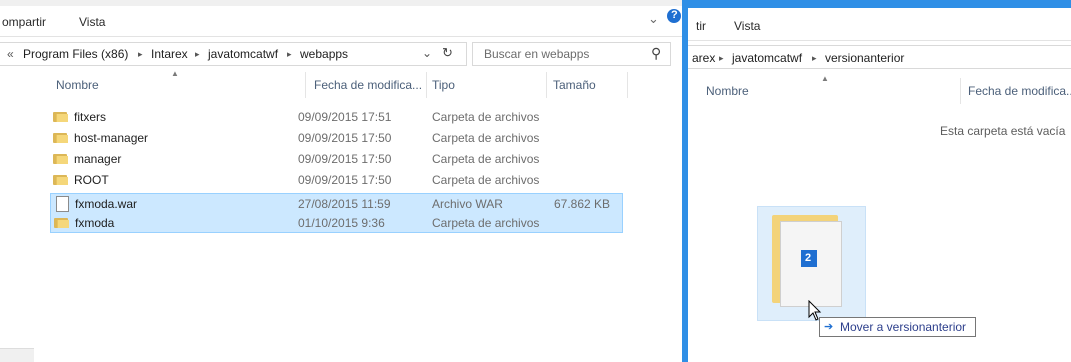  I want to click on ribbon-tabs: ompartir Vista ⌄ ?, so click(341, 21).